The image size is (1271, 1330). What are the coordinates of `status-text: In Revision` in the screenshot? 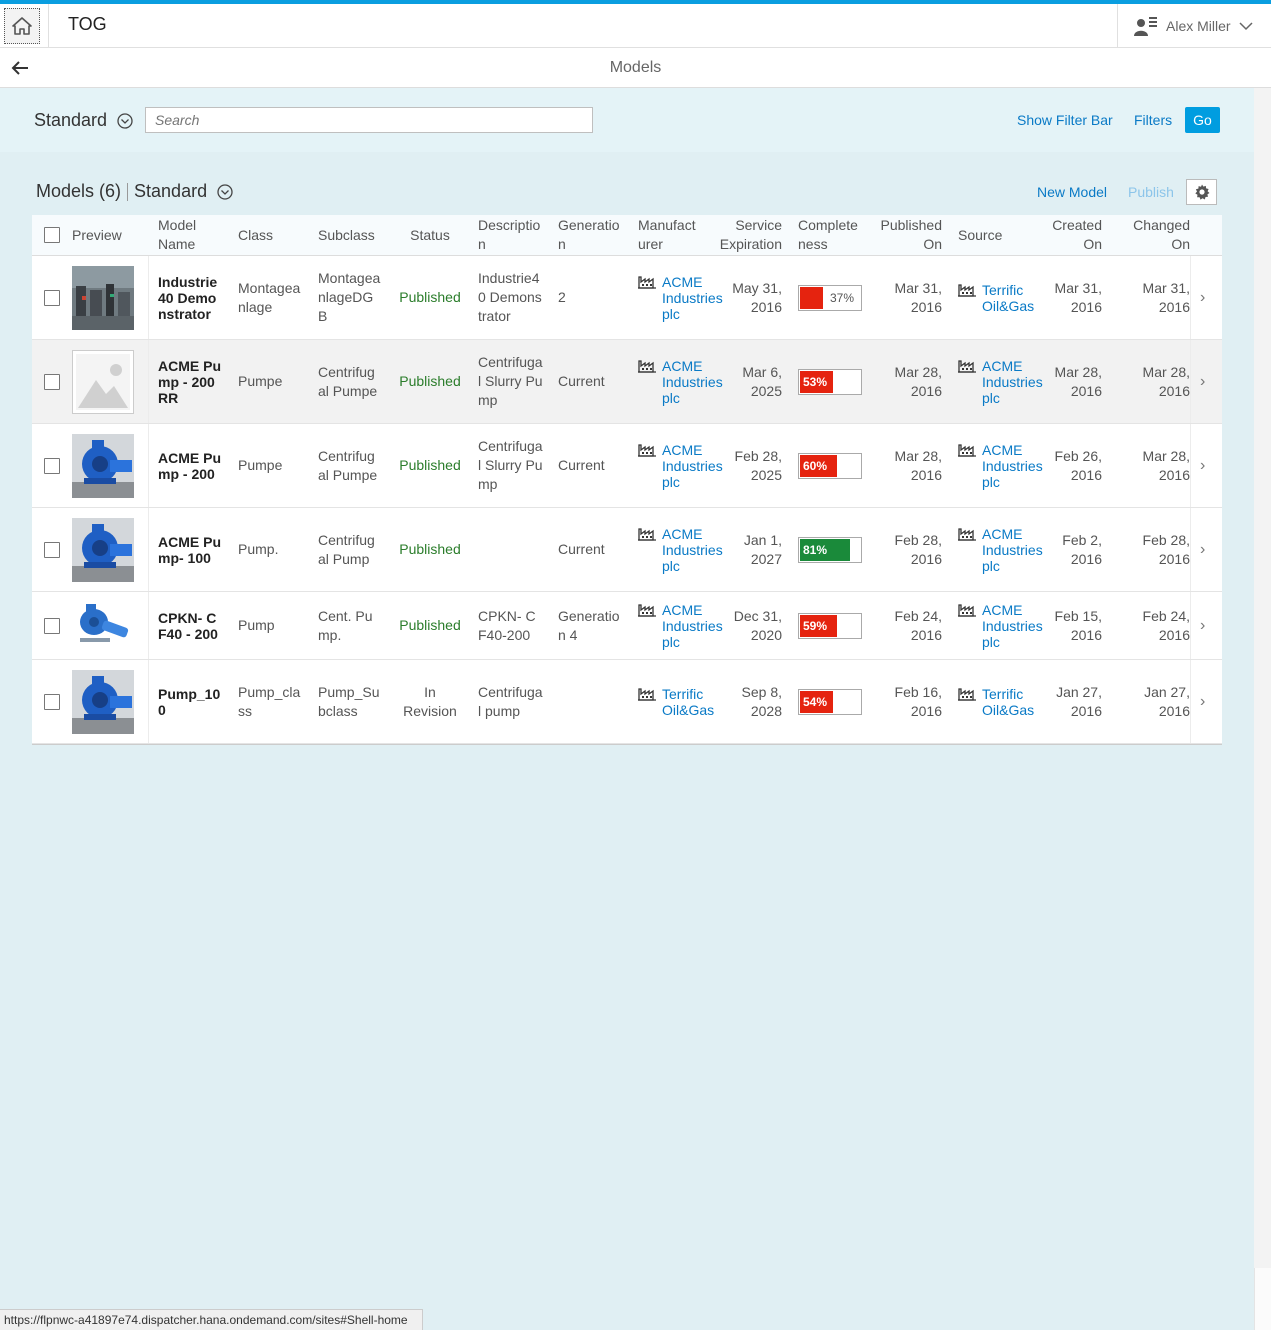 It's located at (430, 701).